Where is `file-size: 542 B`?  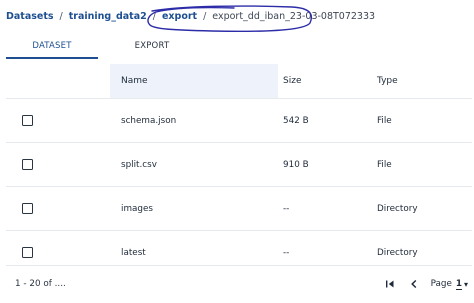 file-size: 542 B is located at coordinates (296, 120).